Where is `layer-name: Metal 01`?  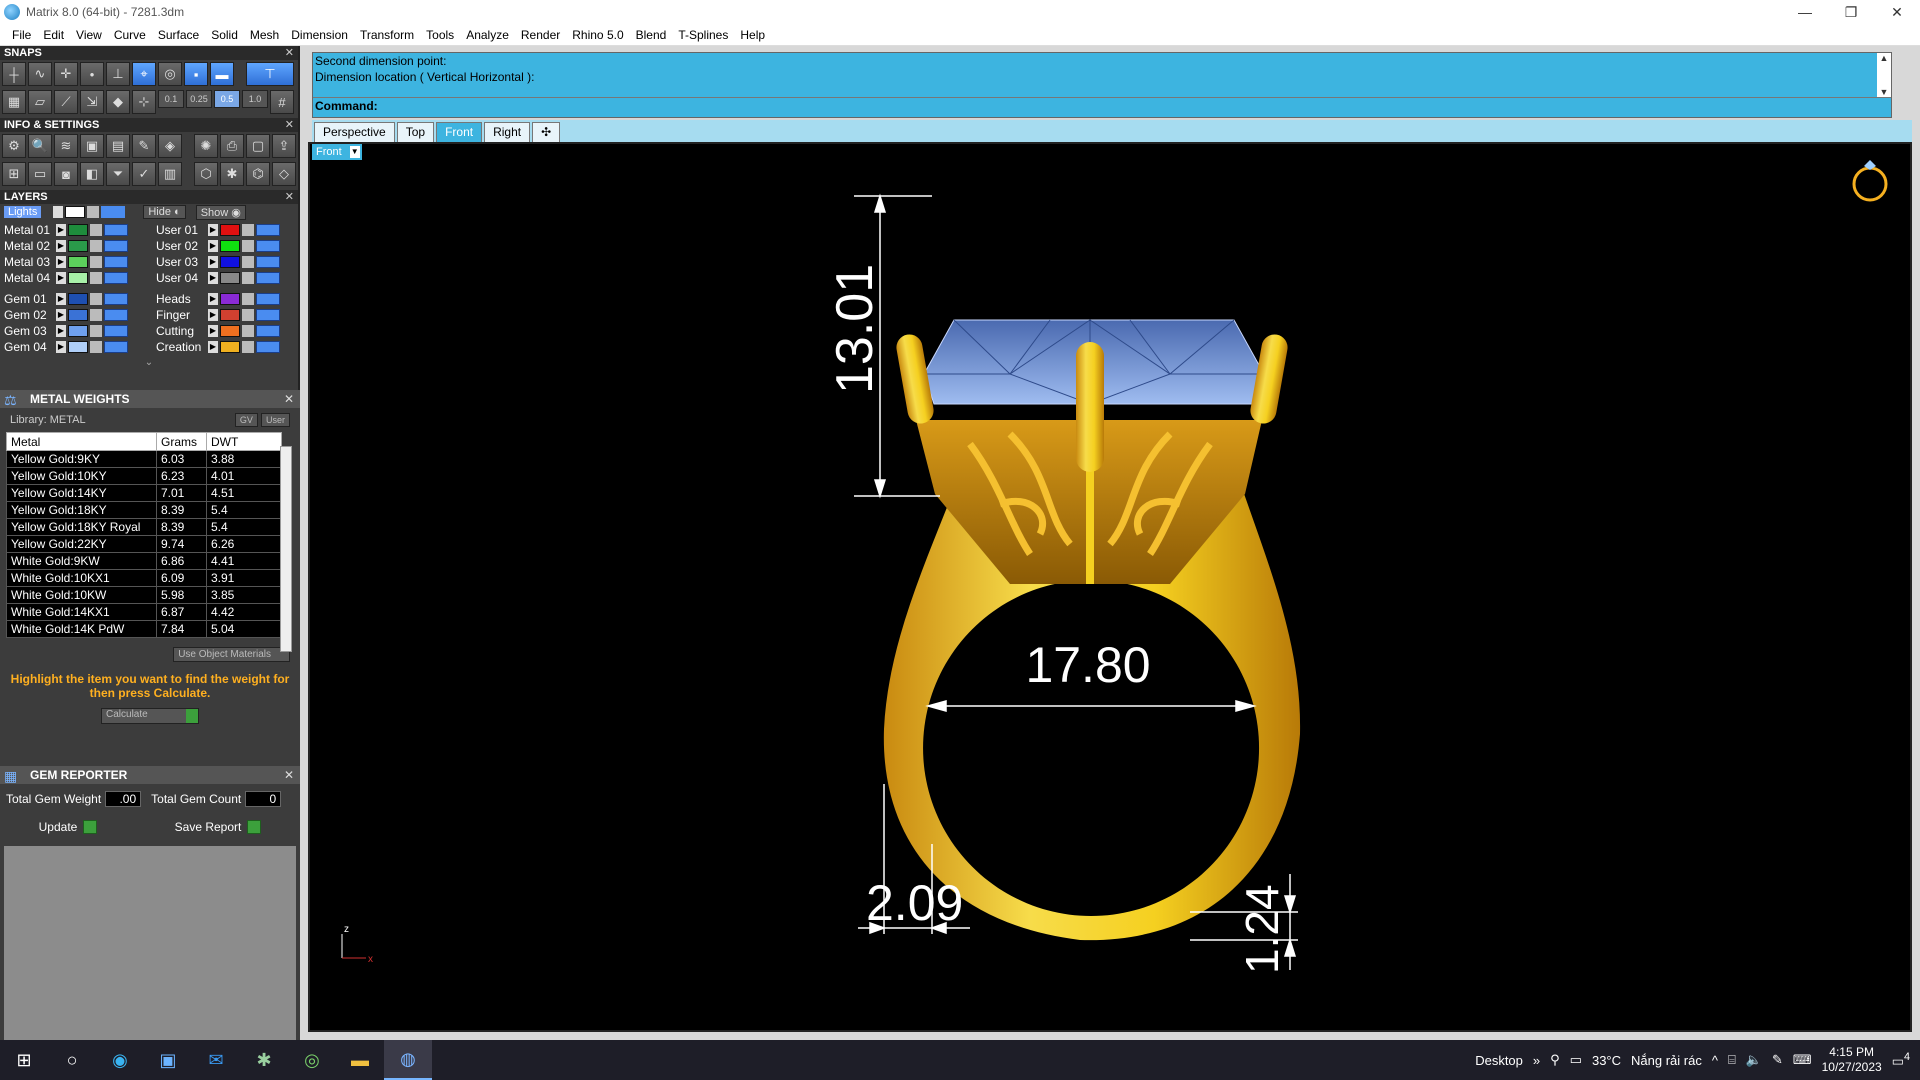 layer-name: Metal 01 is located at coordinates (30, 230).